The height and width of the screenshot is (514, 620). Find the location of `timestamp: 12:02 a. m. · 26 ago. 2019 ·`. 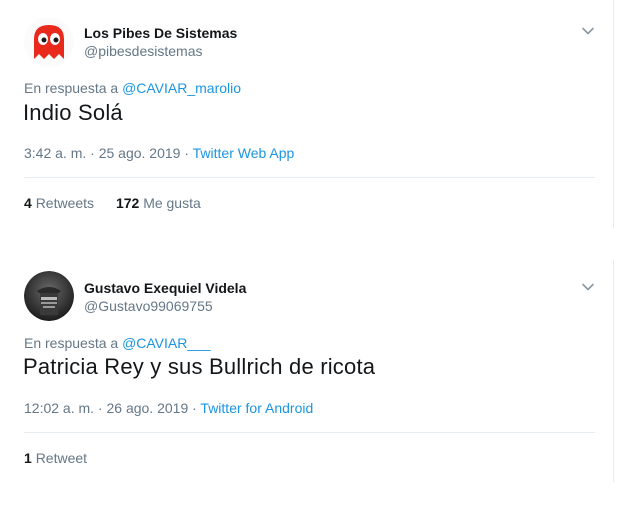

timestamp: 12:02 a. m. · 26 ago. 2019 · is located at coordinates (110, 408).